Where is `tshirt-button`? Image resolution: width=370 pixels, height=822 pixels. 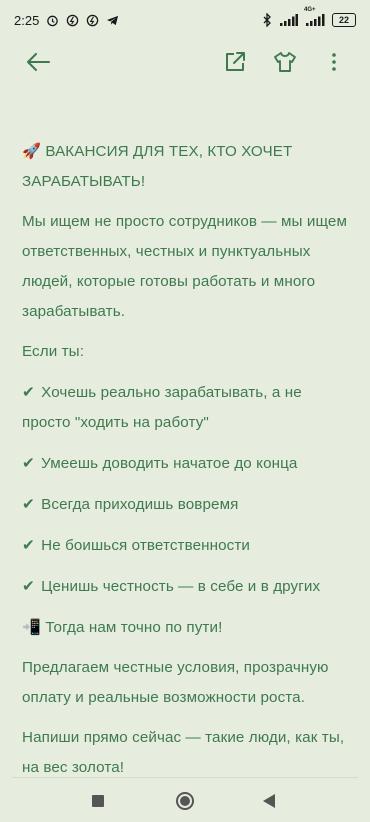 tshirt-button is located at coordinates (285, 62).